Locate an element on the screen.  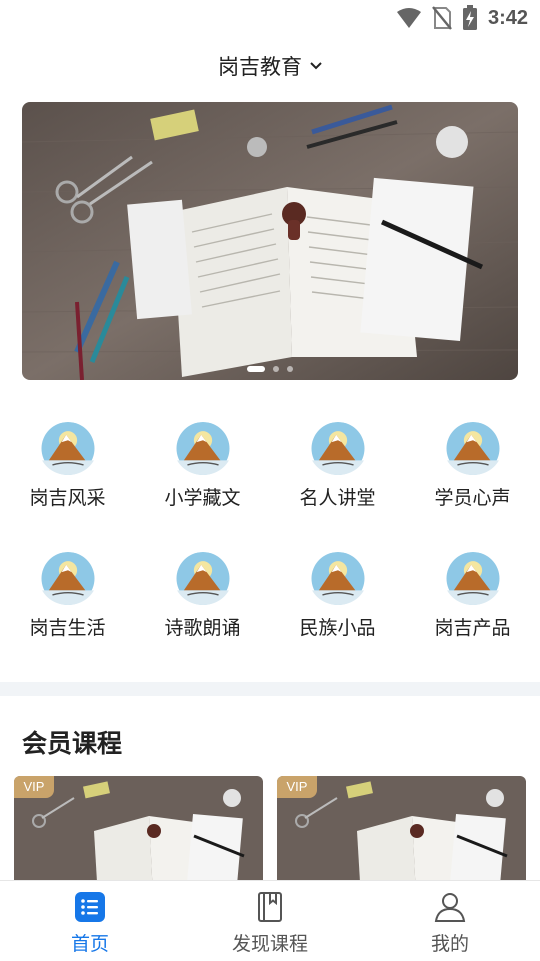
category-item: 诗歌朗诵 is located at coordinates (202, 585).